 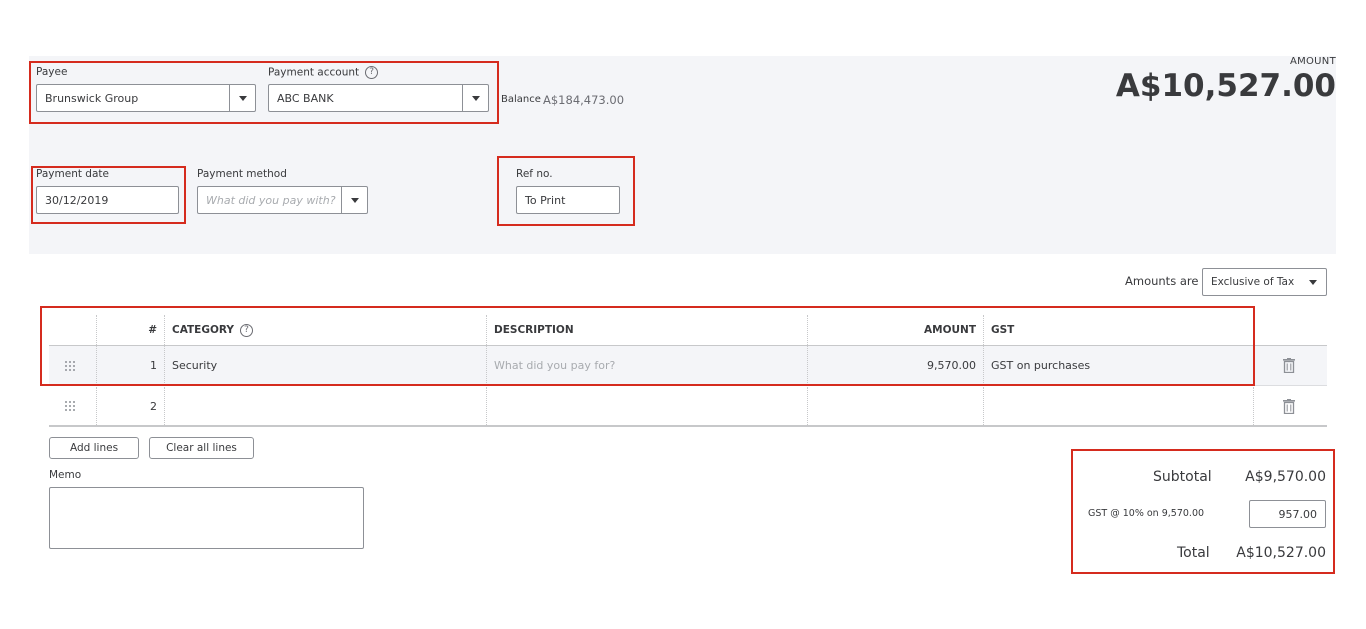 I want to click on payment-method-dropdown-button, so click(x=354, y=200).